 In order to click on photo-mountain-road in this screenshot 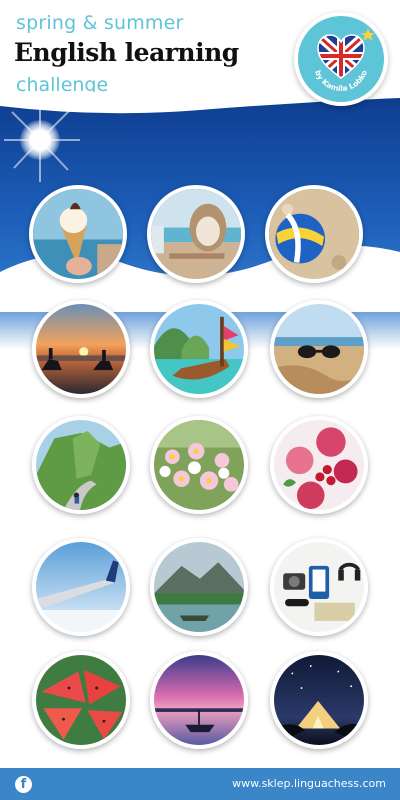, I will do `click(81, 465)`.